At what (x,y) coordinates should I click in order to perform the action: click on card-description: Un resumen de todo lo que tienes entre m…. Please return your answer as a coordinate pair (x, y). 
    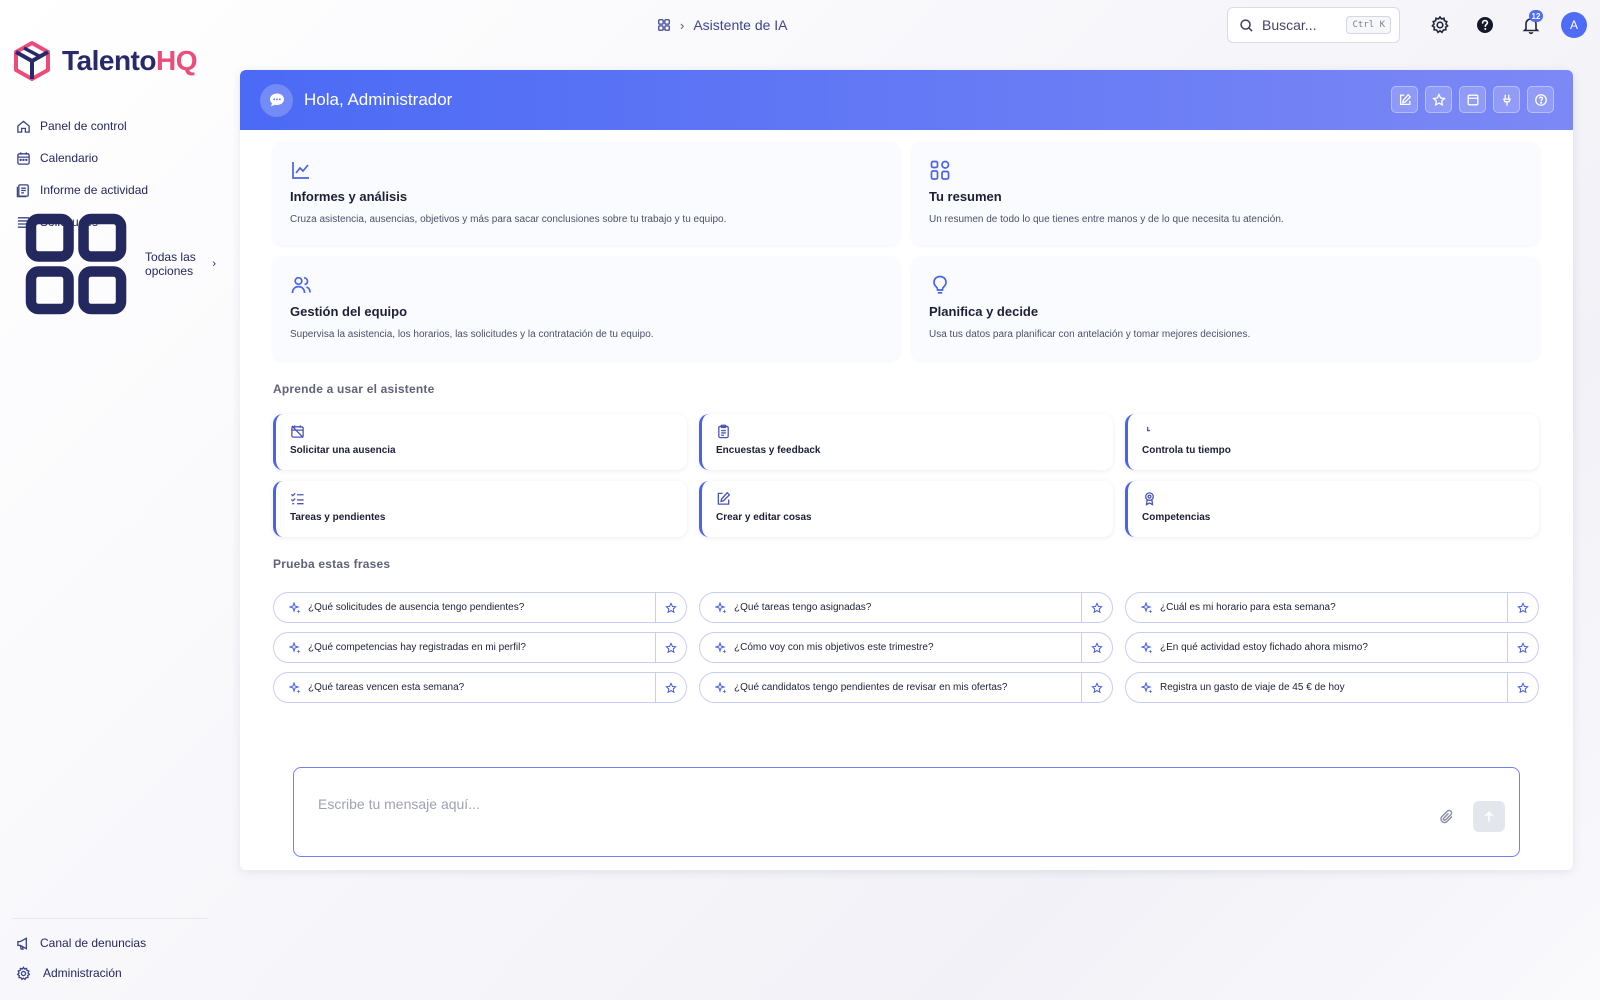
    Looking at the image, I should click on (1106, 219).